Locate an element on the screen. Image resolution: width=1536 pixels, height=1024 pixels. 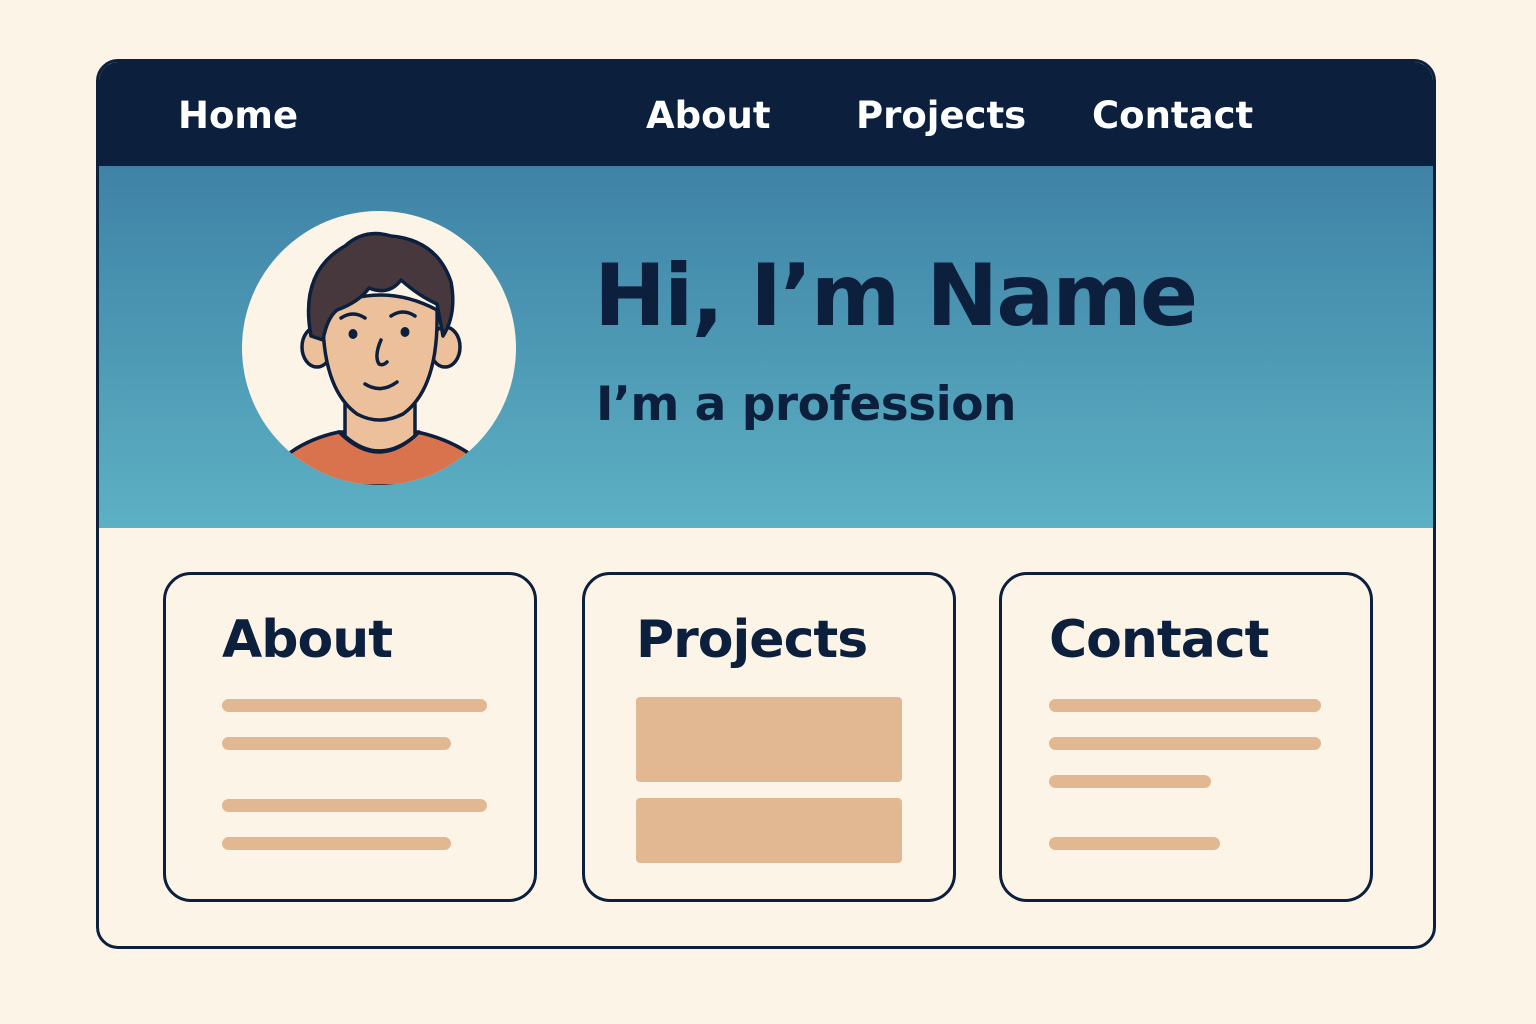
about-card: About is located at coordinates (350, 737).